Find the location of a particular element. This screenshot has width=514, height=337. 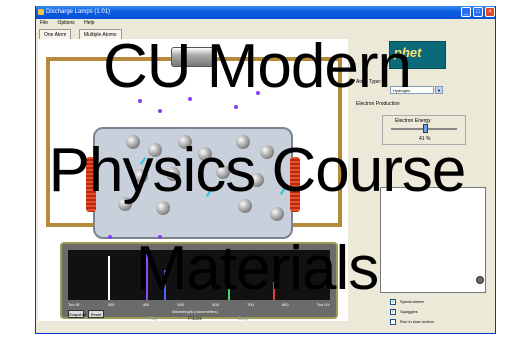

axis-tick-label: 800 is located at coordinates (285, 304).